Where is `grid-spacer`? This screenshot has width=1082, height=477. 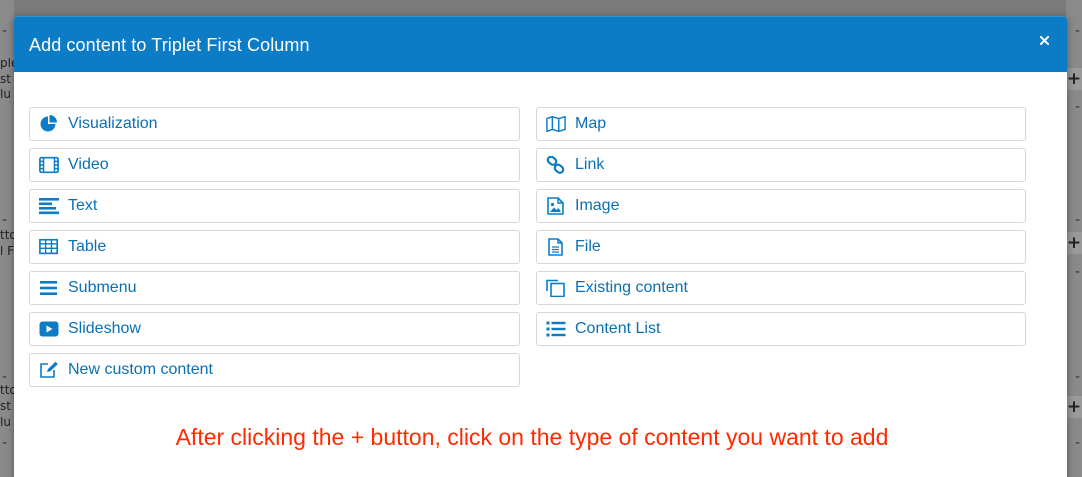
grid-spacer is located at coordinates (781, 370).